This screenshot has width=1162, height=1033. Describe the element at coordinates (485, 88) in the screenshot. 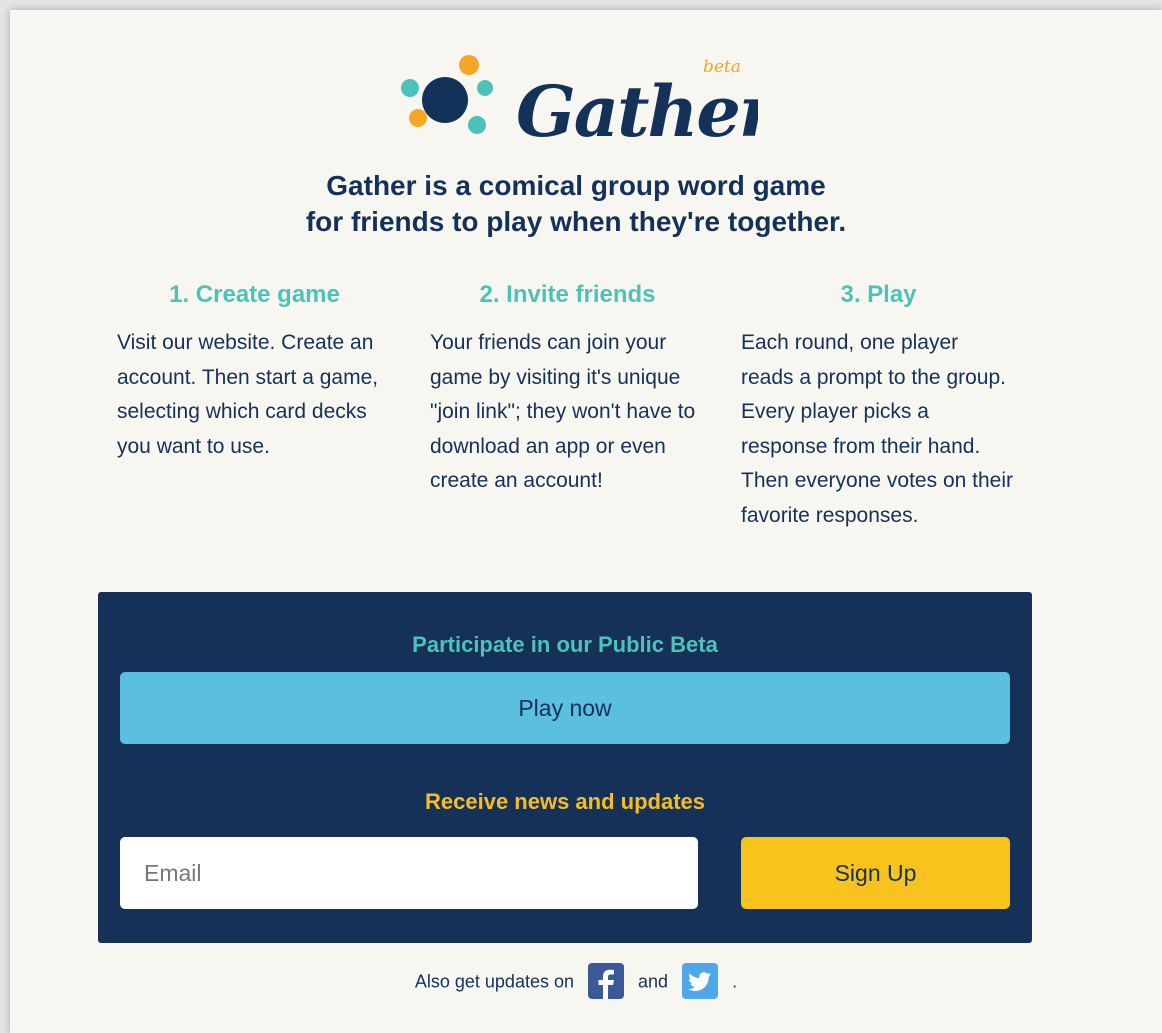

I see `logo-dot-teal-right` at that location.